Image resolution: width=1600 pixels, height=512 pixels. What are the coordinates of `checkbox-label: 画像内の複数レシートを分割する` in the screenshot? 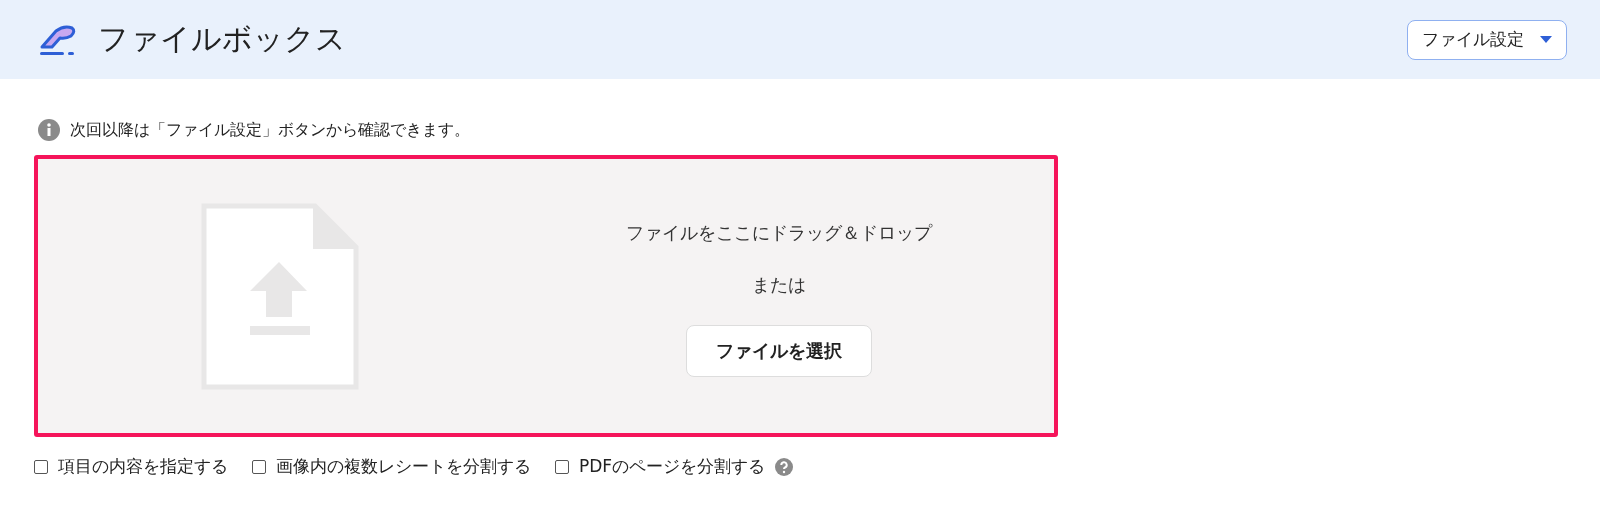 It's located at (403, 466).